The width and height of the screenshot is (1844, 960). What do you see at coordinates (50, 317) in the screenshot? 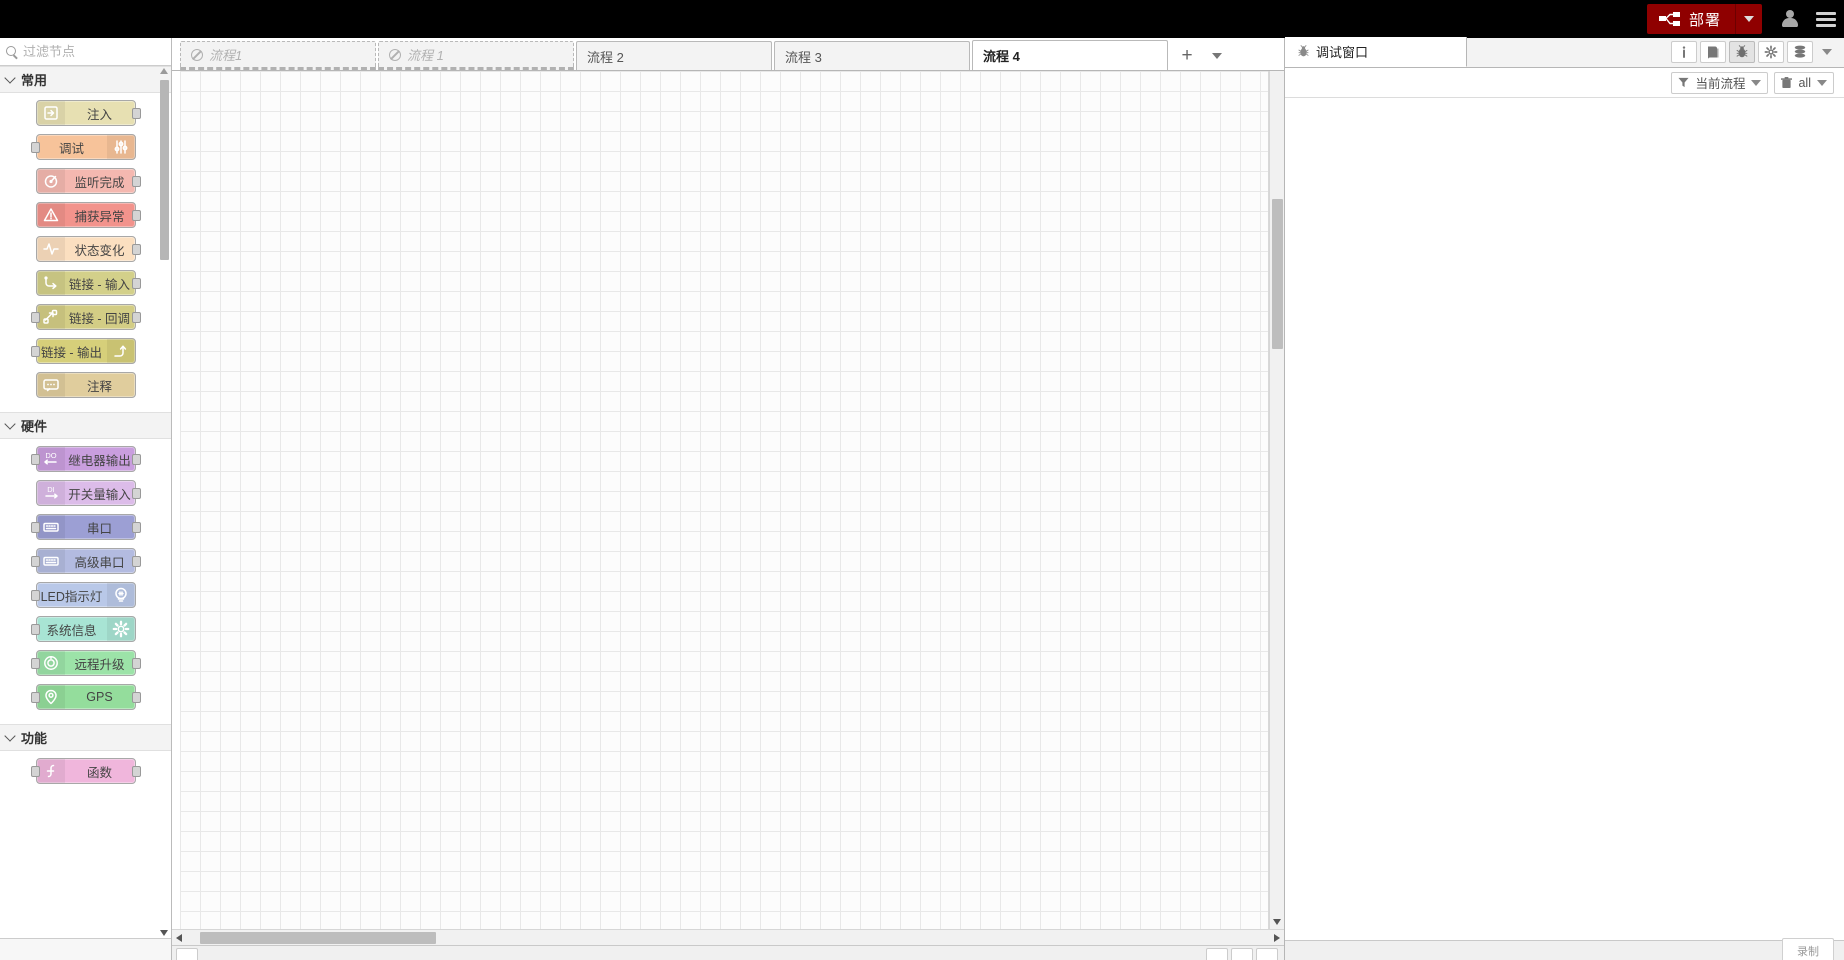
I see `link-call-icon` at bounding box center [50, 317].